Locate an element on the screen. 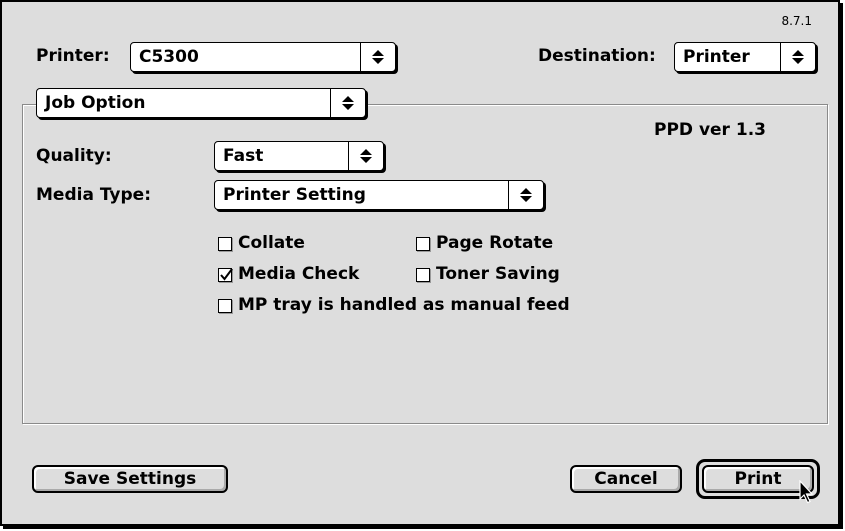 The width and height of the screenshot is (845, 531). panel-popup: Job Option is located at coordinates (201, 103).